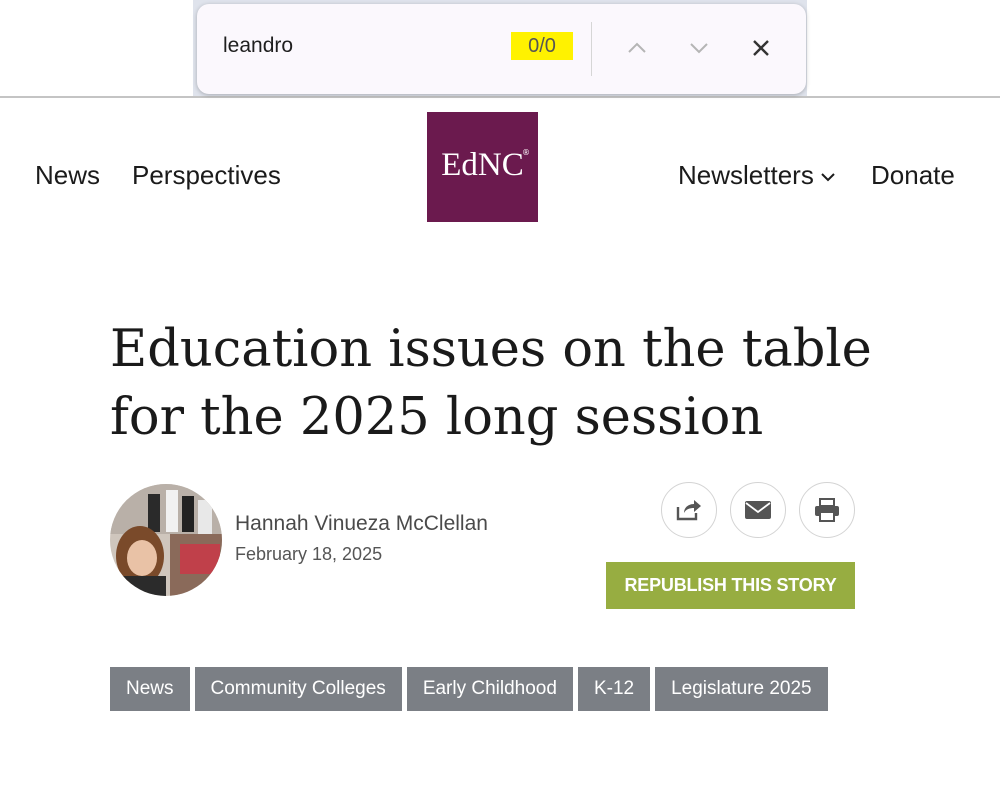  Describe the element at coordinates (542, 46) in the screenshot. I see `find-match-count: 0/0` at that location.